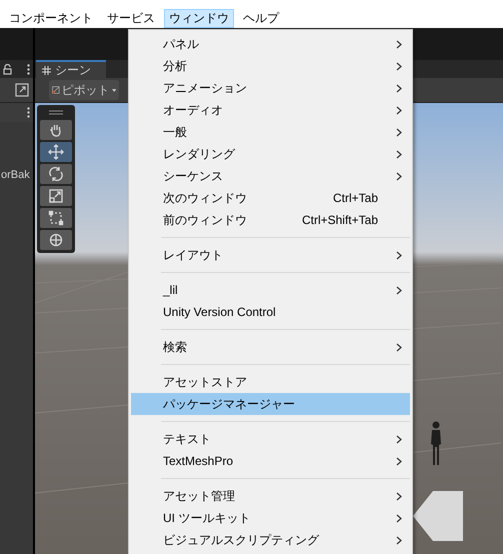 This screenshot has height=554, width=503. What do you see at coordinates (114, 90) in the screenshot?
I see `caret-icon` at bounding box center [114, 90].